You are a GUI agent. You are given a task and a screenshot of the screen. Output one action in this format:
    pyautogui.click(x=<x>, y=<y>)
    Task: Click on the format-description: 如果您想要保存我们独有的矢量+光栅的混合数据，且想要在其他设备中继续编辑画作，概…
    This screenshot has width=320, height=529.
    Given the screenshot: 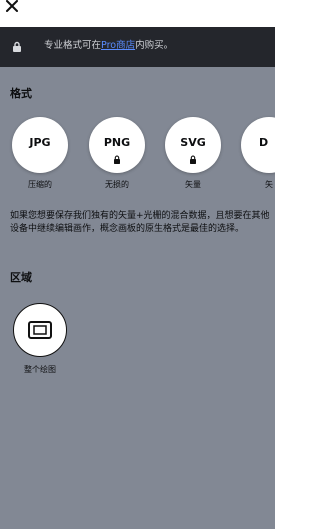 What is the action you would take?
    pyautogui.click(x=140, y=222)
    